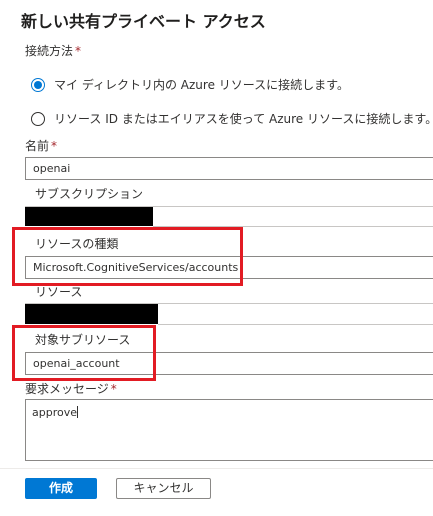 Image resolution: width=433 pixels, height=516 pixels. What do you see at coordinates (84, 353) in the screenshot?
I see `target-subresource-highlight-box` at bounding box center [84, 353].